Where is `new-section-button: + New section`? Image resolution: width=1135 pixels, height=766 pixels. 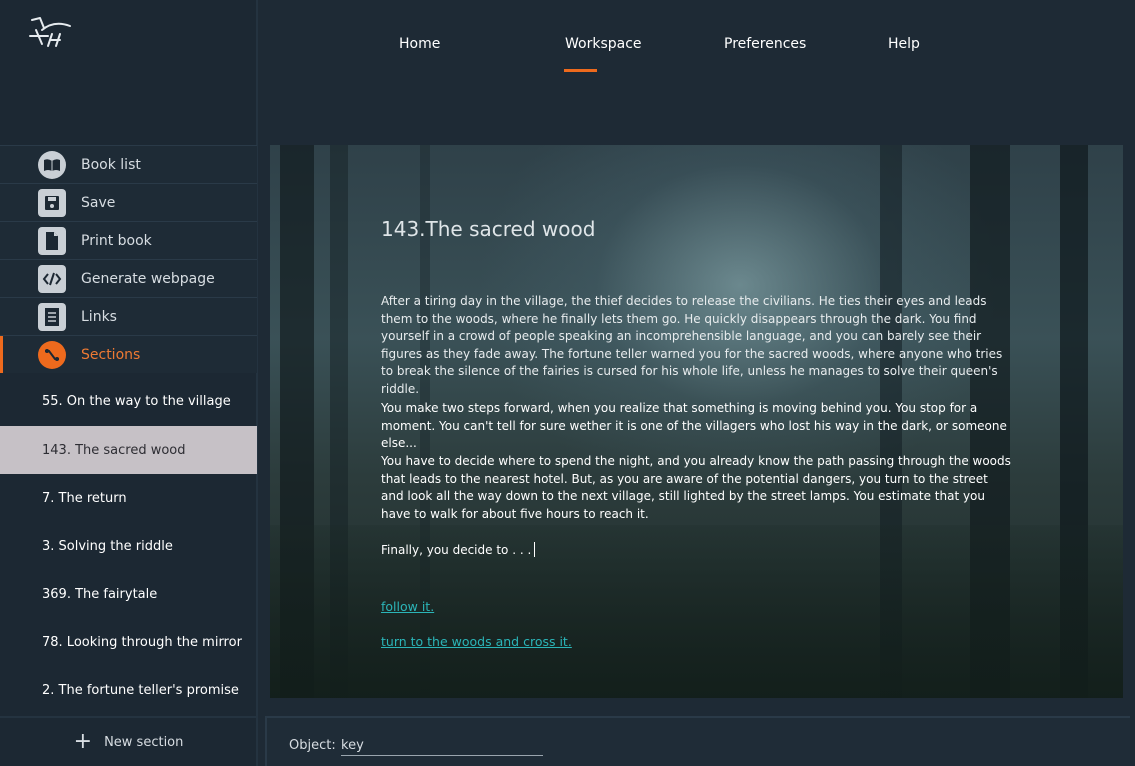
new-section-button: + New section is located at coordinates (128, 741).